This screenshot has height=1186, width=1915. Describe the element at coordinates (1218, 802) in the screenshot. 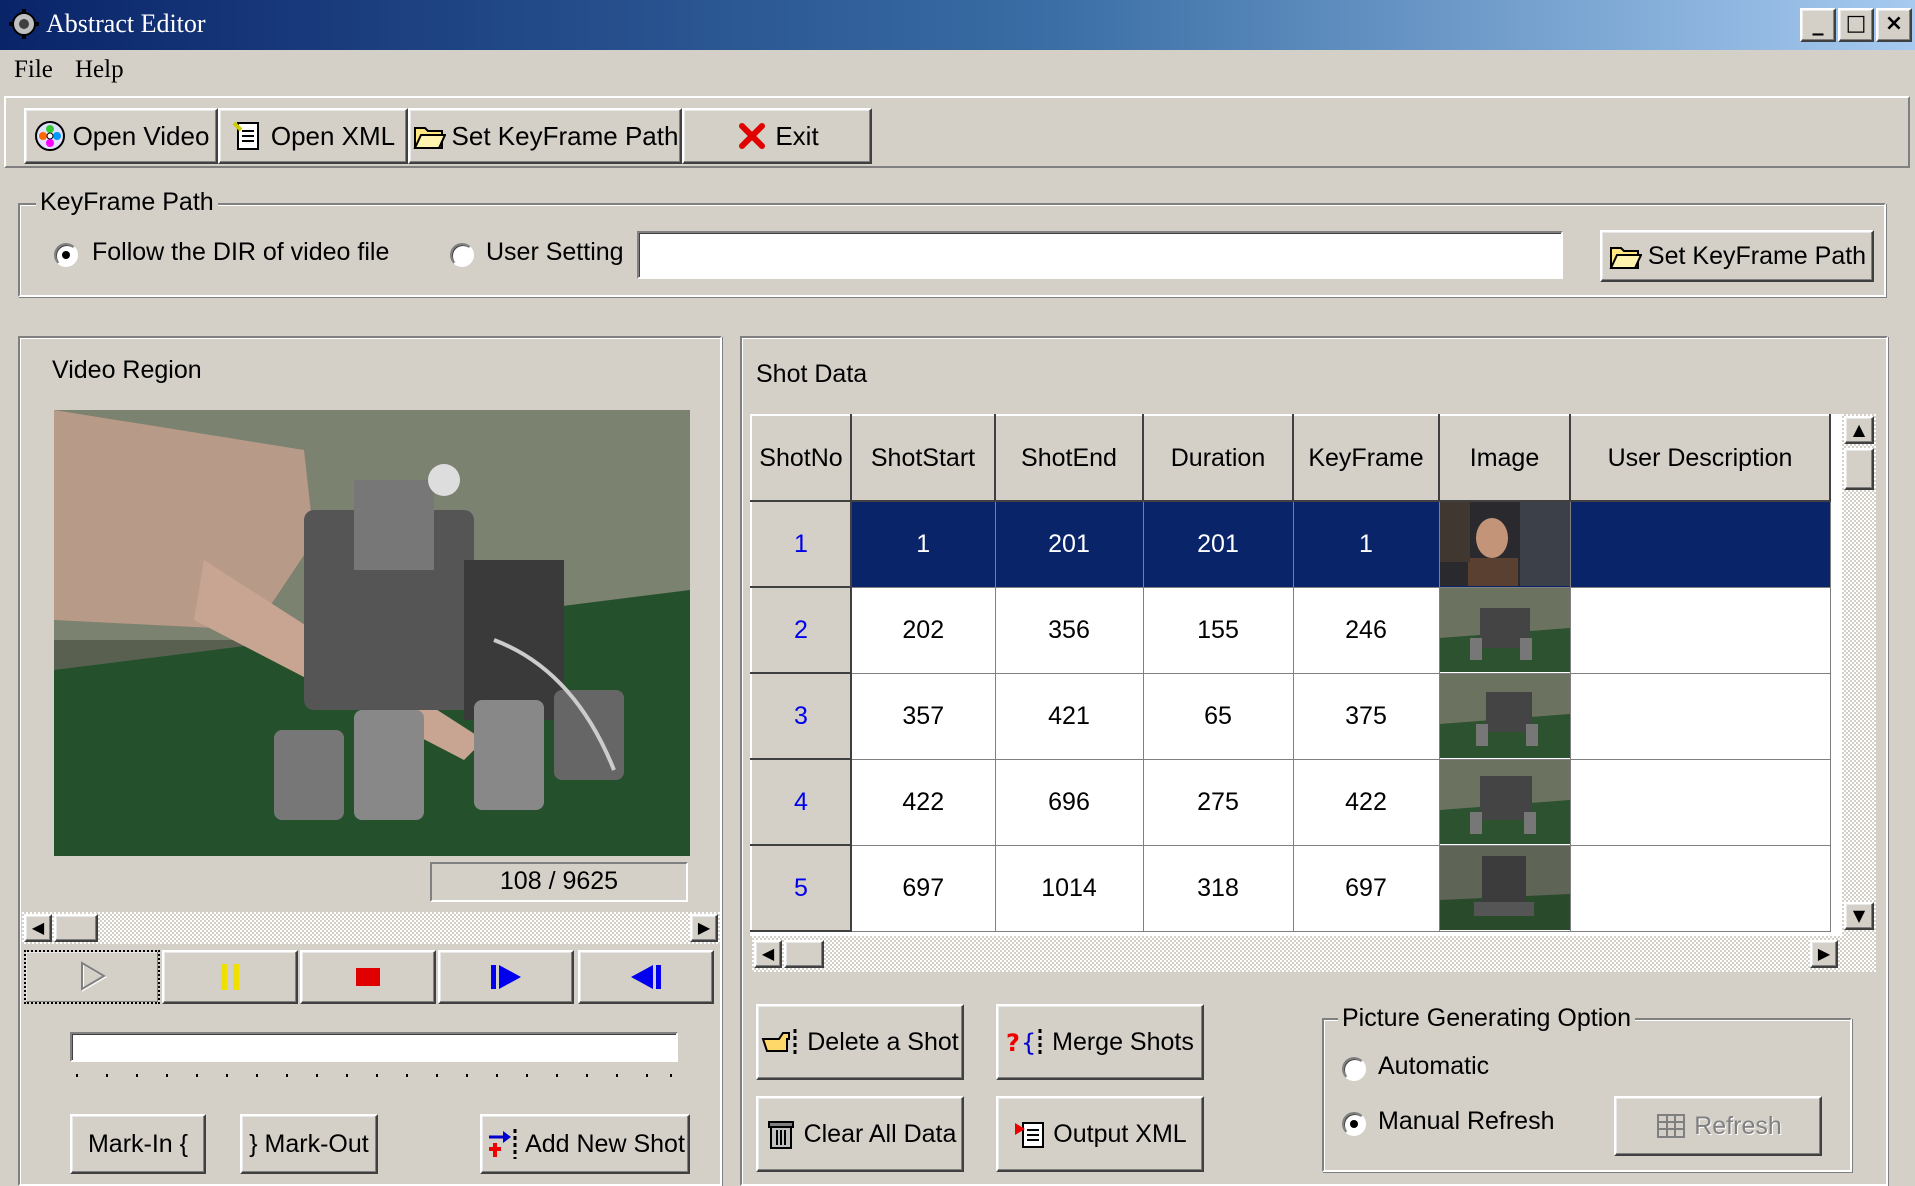

I see `duration-cell: 275` at that location.